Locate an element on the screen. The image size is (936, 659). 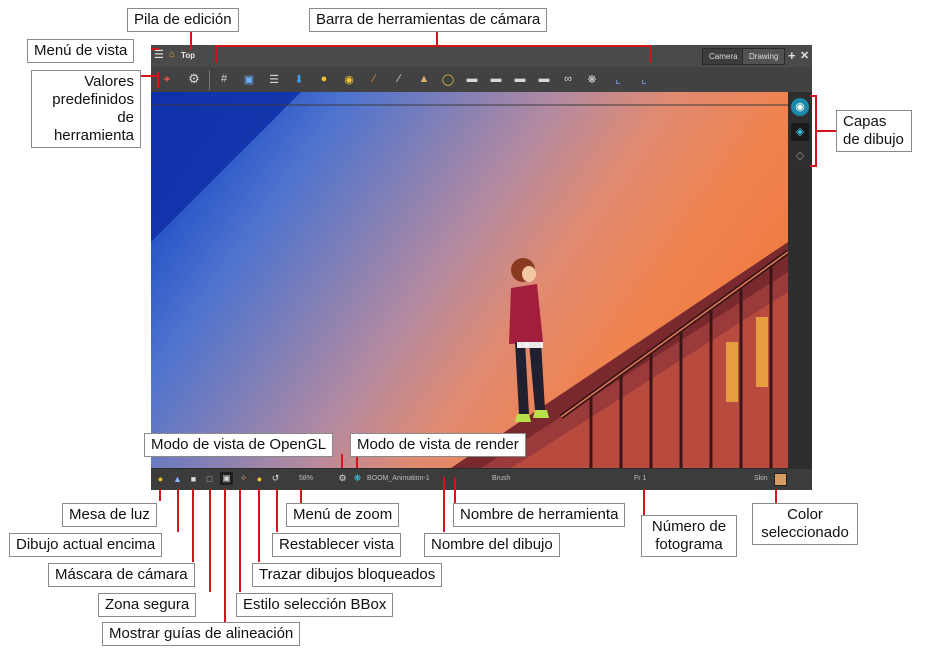
callout-opengl: Modo de vista de OpenGL is located at coordinates (239, 445).